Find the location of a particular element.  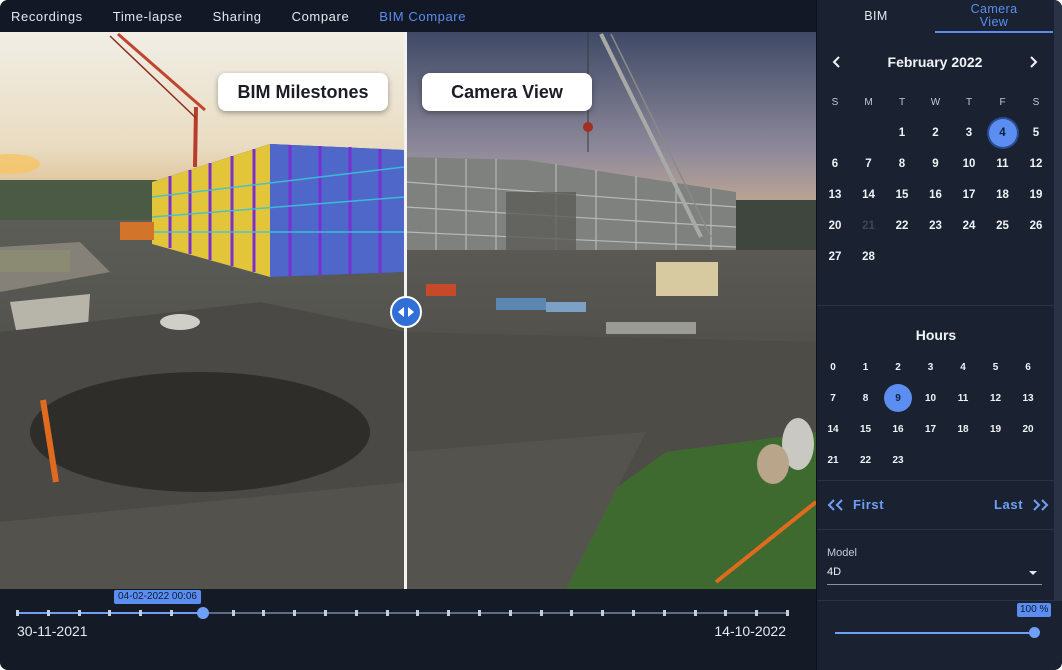

calendar-day: 12 is located at coordinates (1036, 164).